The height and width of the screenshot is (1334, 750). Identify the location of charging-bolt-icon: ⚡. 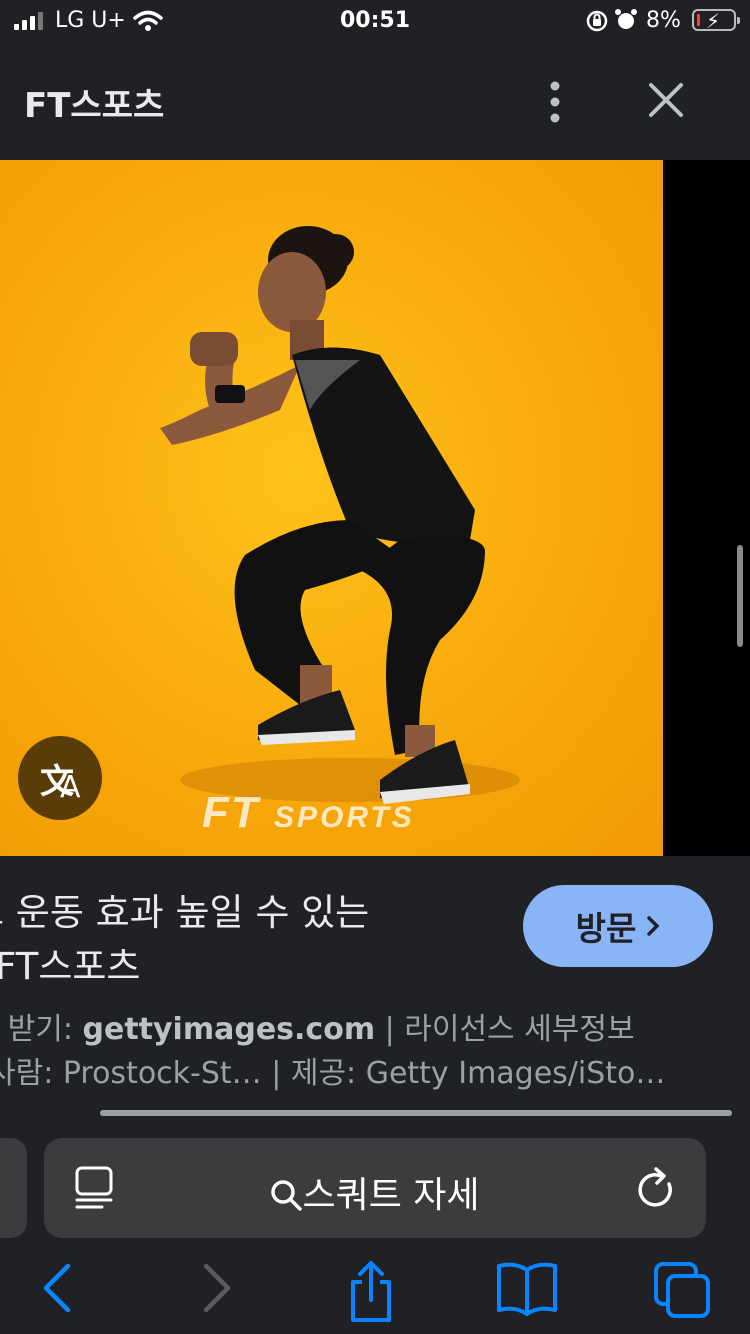
(713, 21).